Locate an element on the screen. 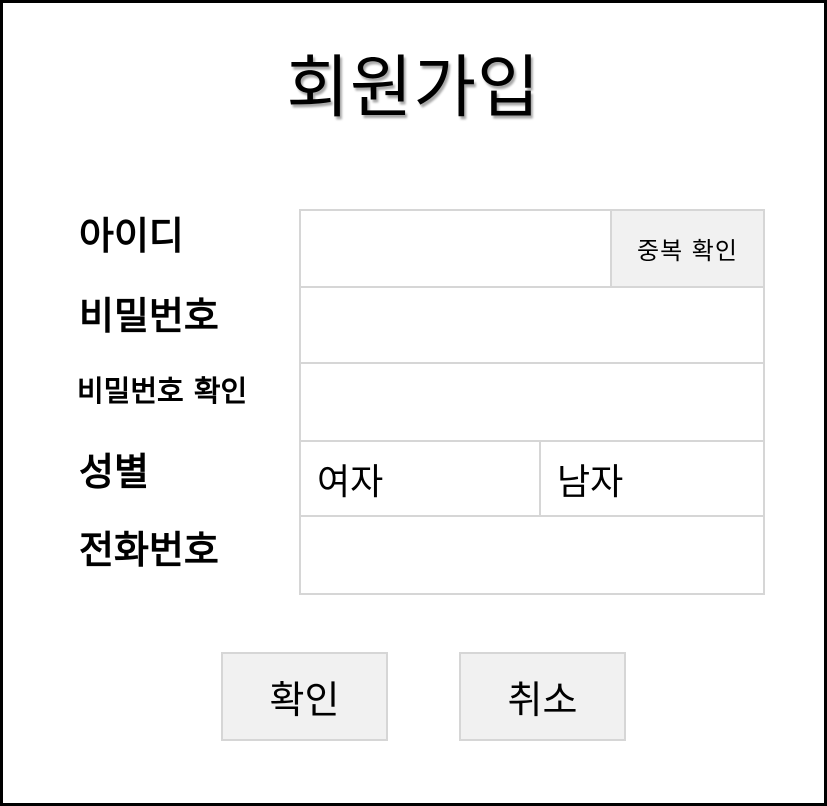 The image size is (827, 806). label-gender: 성별 is located at coordinates (114, 472).